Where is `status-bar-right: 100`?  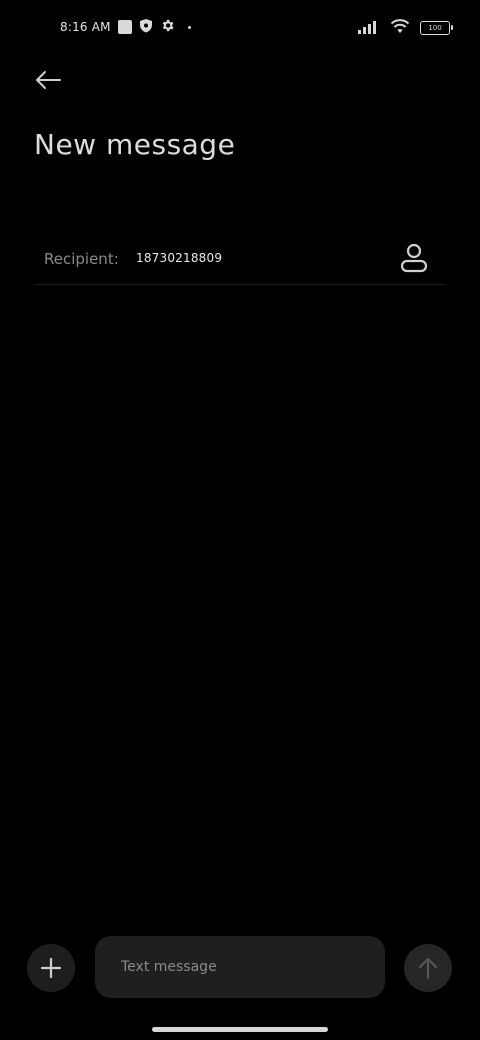 status-bar-right: 100 is located at coordinates (405, 28).